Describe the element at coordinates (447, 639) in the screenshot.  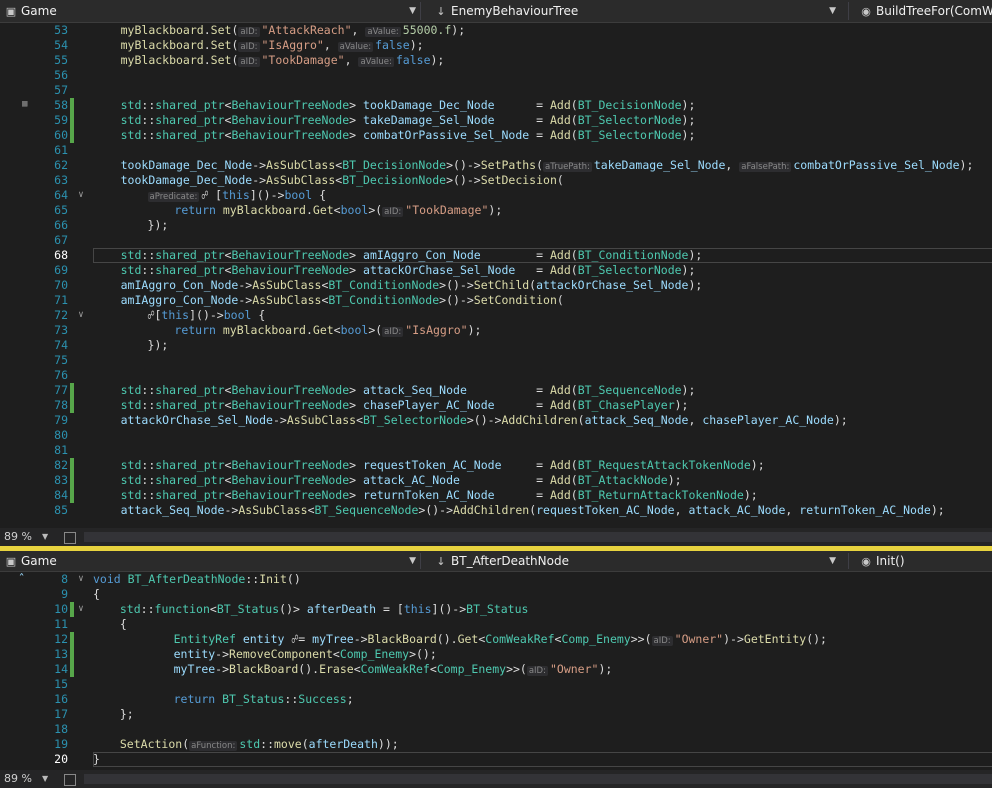
I see `code-token: ().` at that location.